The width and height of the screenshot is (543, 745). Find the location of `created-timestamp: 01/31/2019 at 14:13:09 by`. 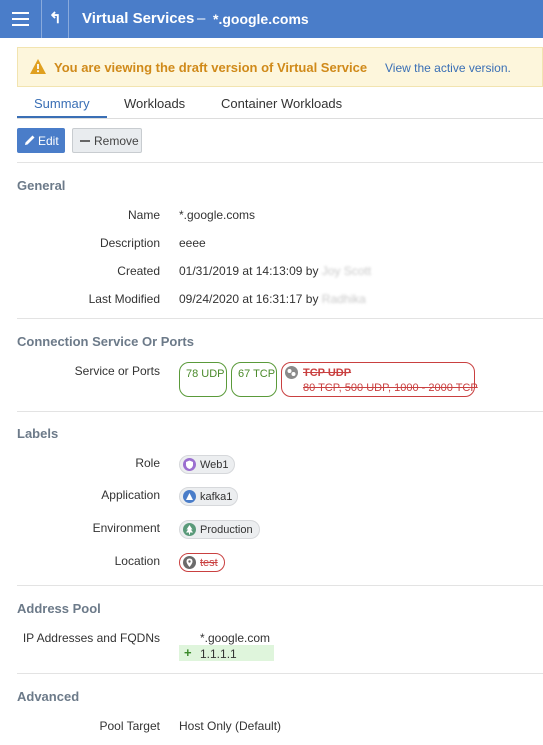

created-timestamp: 01/31/2019 at 14:13:09 by is located at coordinates (249, 271).